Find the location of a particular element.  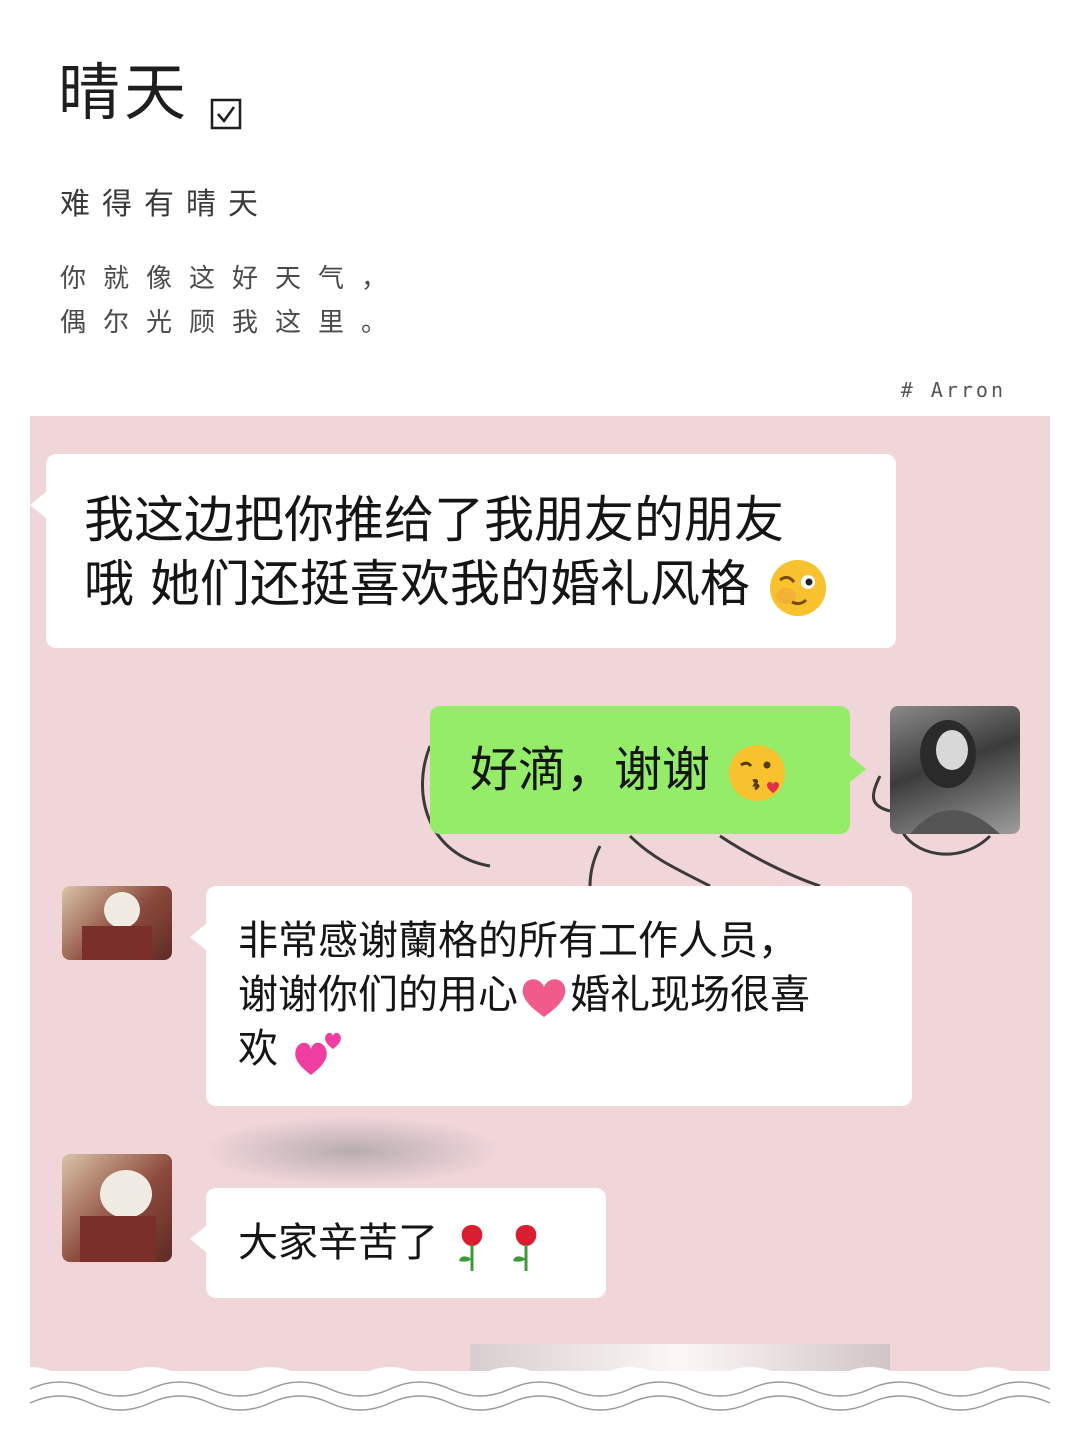

chat-bubble-sent: 好滴，谢谢 is located at coordinates (648, 770).